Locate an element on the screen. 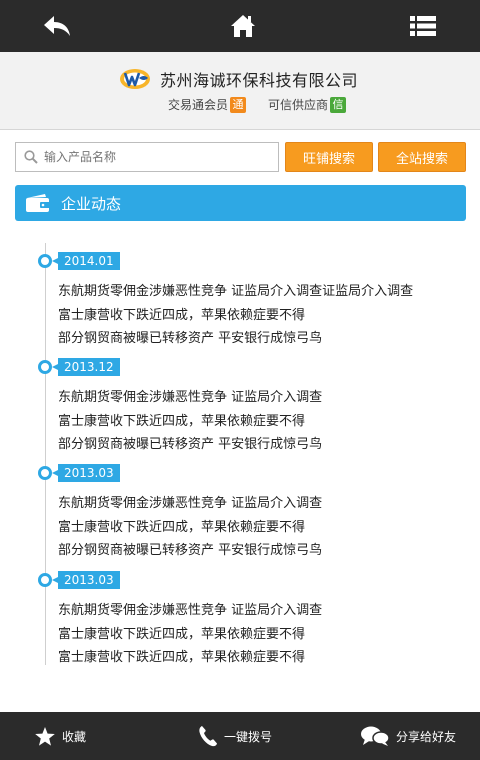  search-row: 旺铺搜索 全站搜索 is located at coordinates (240, 157).